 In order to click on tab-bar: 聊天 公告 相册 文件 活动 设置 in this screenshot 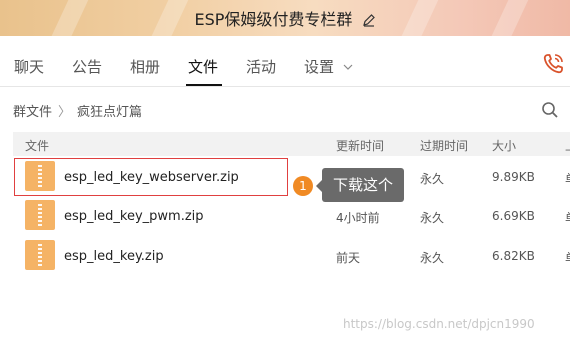, I will do `click(285, 61)`.